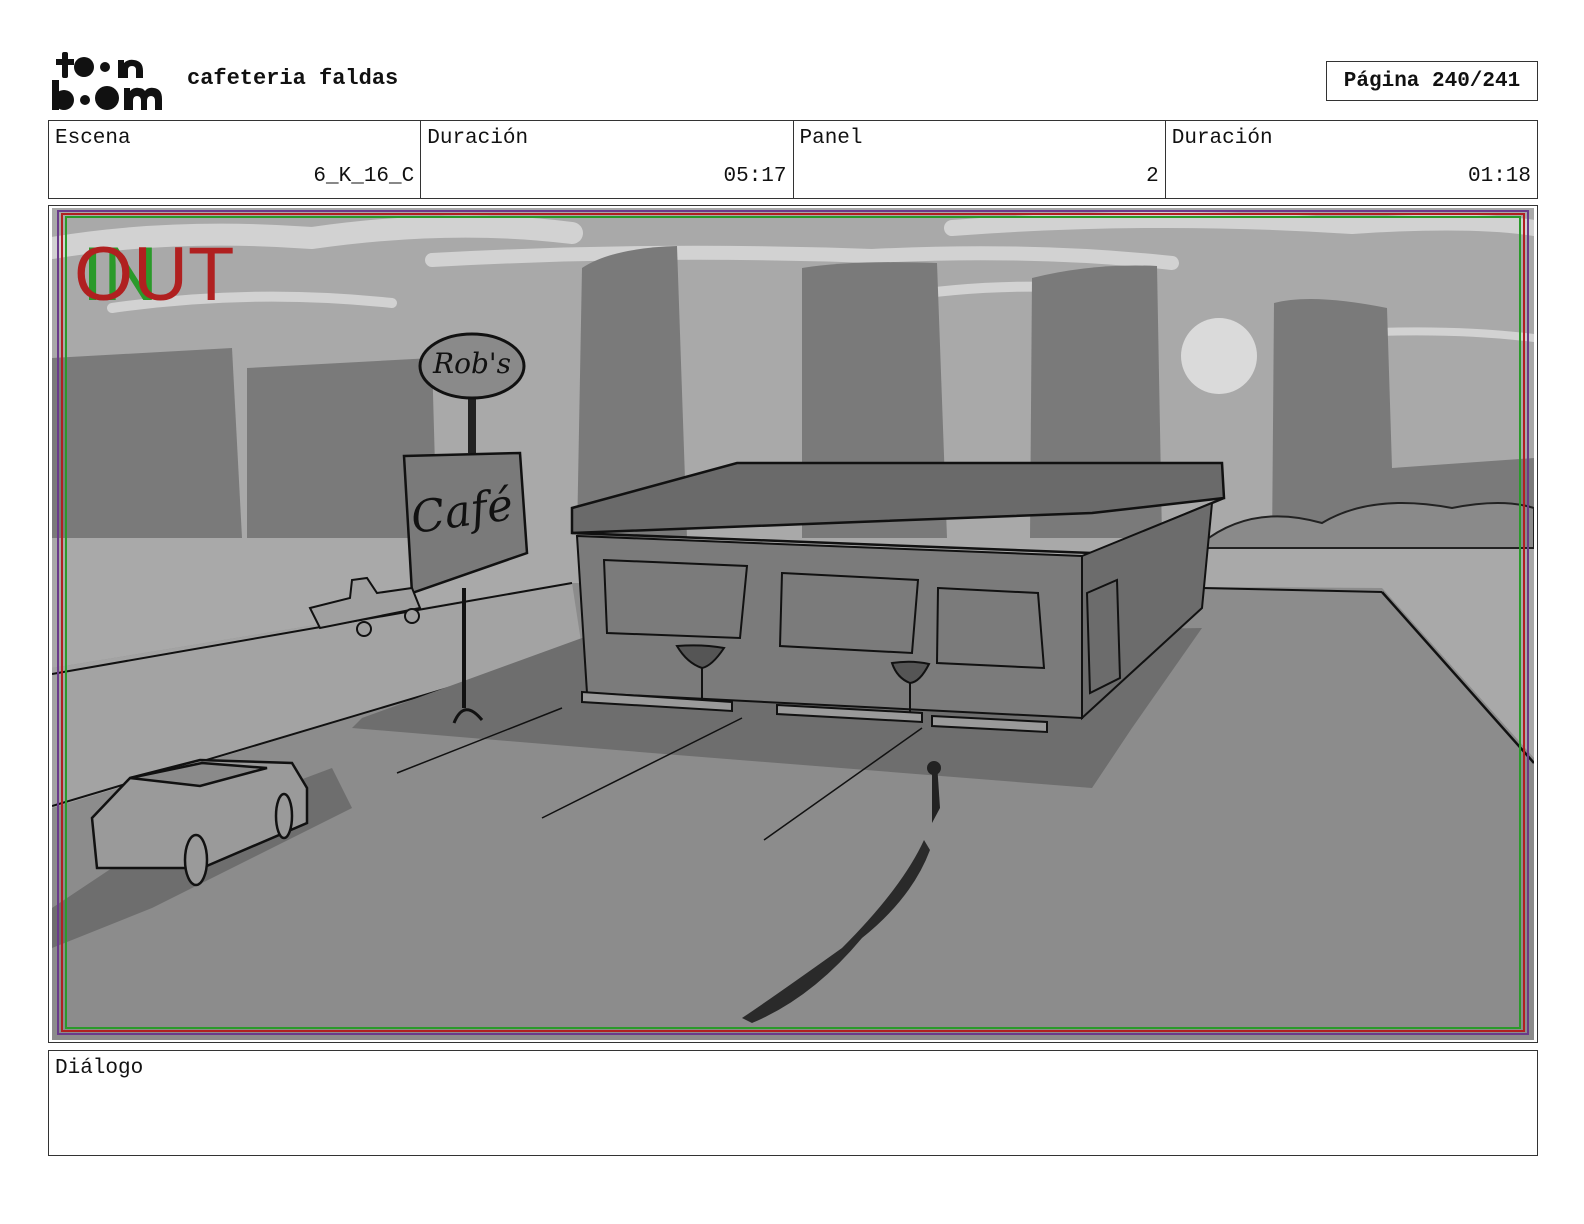 The image size is (1584, 1224). What do you see at coordinates (478, 138) in the screenshot?
I see `scene-duration-label: Duración` at bounding box center [478, 138].